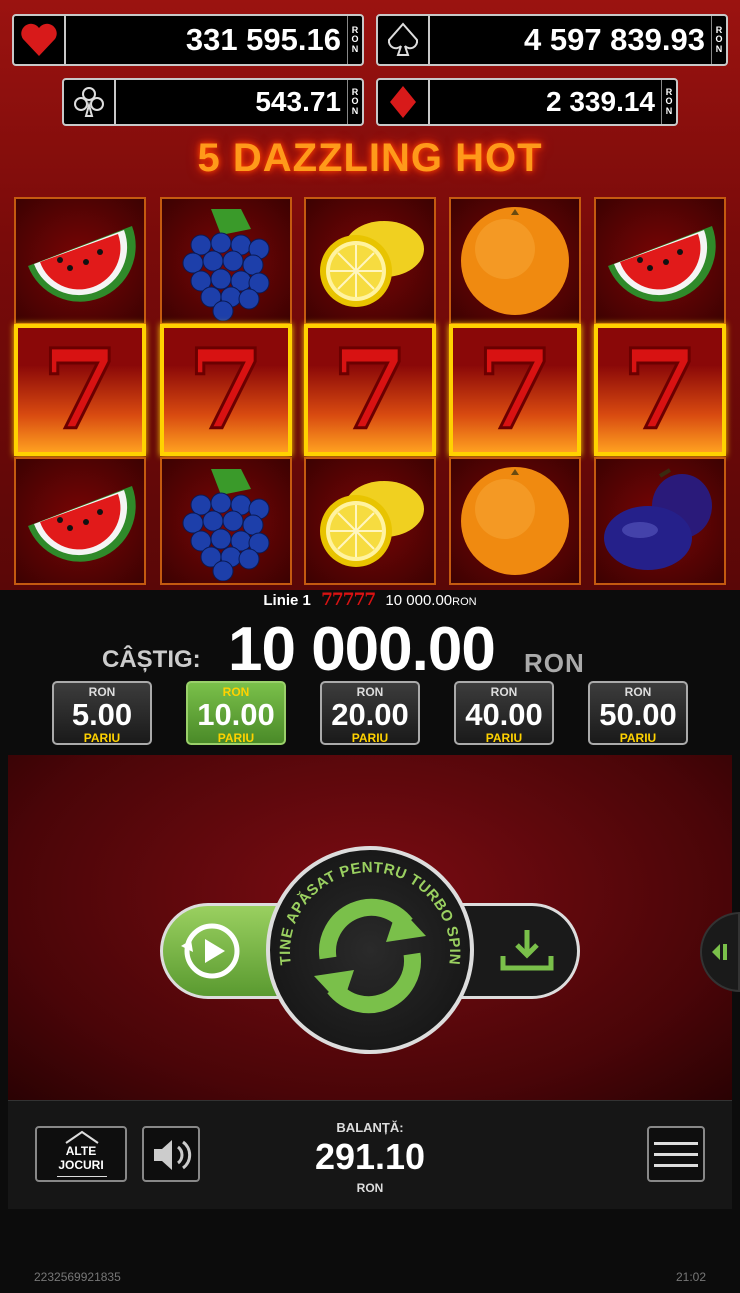 The image size is (740, 1293). What do you see at coordinates (370, 1127) in the screenshot?
I see `balance-label: BALANȚĂ:` at bounding box center [370, 1127].